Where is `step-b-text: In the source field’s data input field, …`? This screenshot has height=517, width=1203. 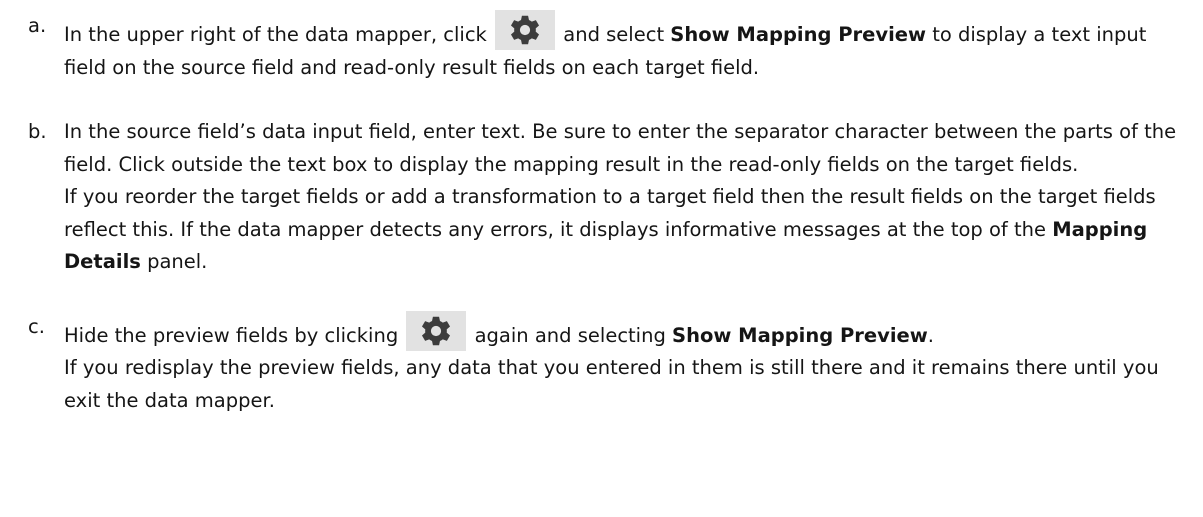 step-b-text: In the source field’s data input field, … is located at coordinates (620, 148).